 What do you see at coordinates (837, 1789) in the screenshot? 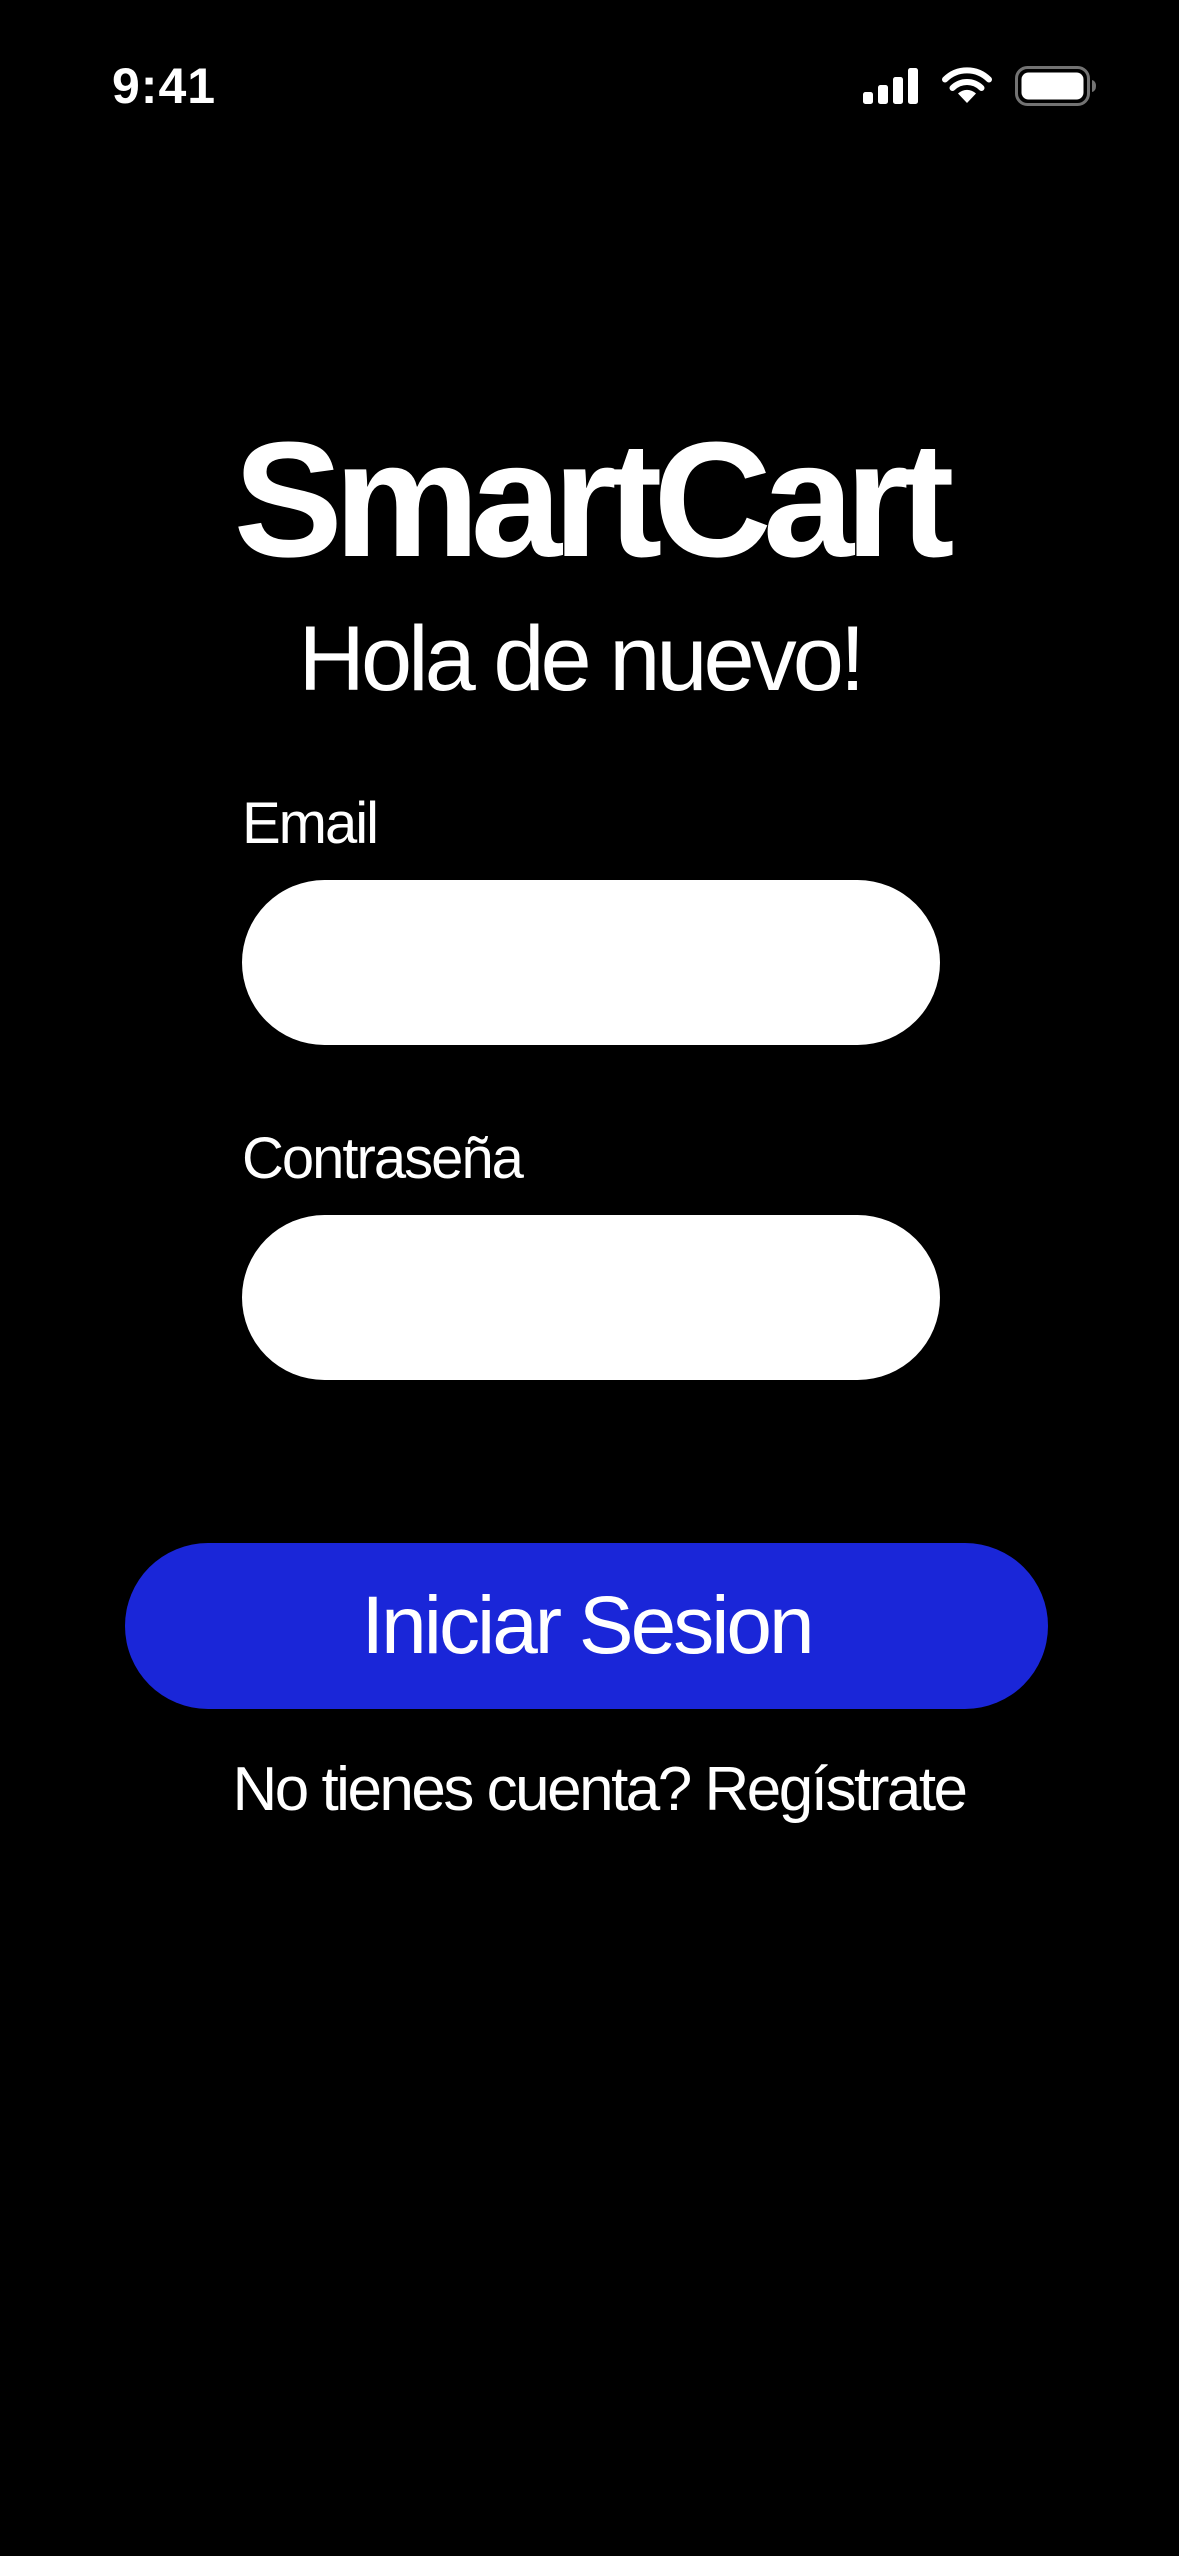
I see `signup-link: Regístrate` at bounding box center [837, 1789].